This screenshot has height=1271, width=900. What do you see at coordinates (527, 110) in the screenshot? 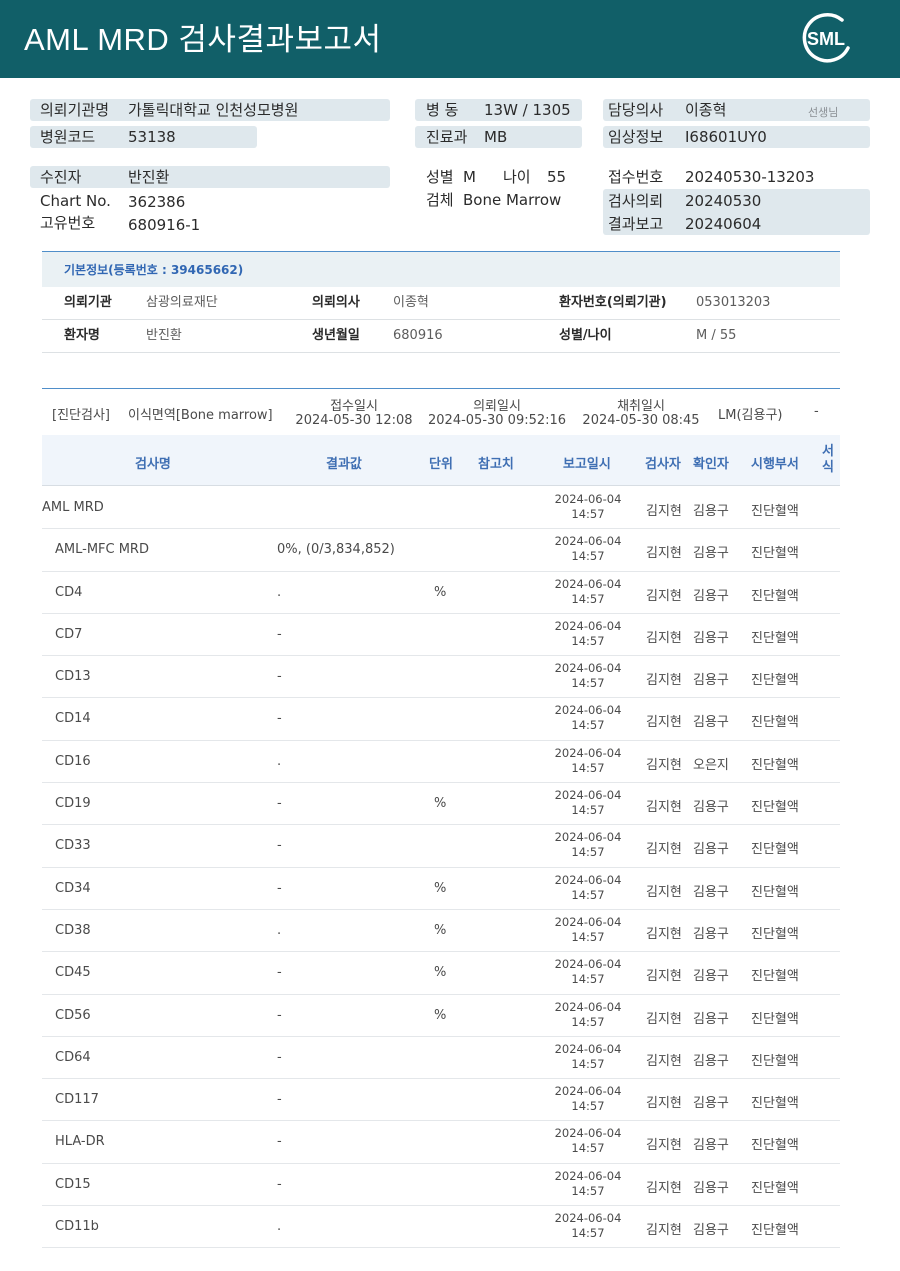
I see `ward-value: 13W / 1305` at bounding box center [527, 110].